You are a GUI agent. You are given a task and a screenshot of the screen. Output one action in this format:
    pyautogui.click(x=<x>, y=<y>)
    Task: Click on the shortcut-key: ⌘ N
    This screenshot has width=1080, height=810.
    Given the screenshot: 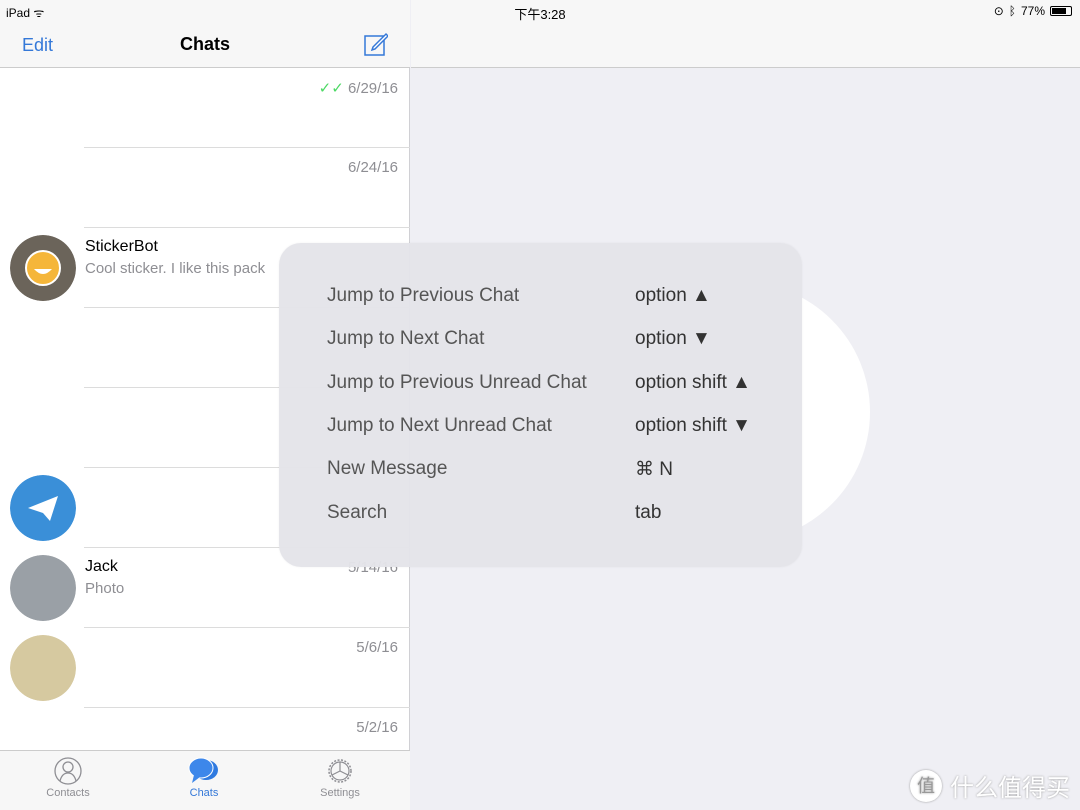 What is the action you would take?
    pyautogui.click(x=654, y=470)
    